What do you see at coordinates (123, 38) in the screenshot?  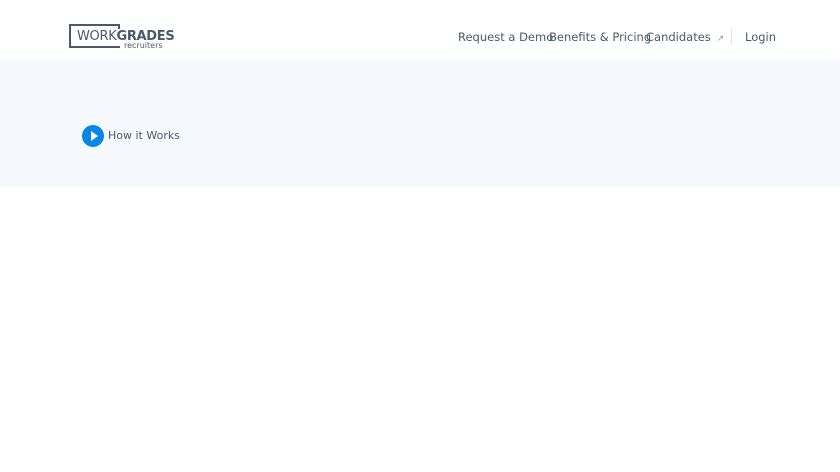 I see `workgrades-logo: WORKGRADES recruiters` at bounding box center [123, 38].